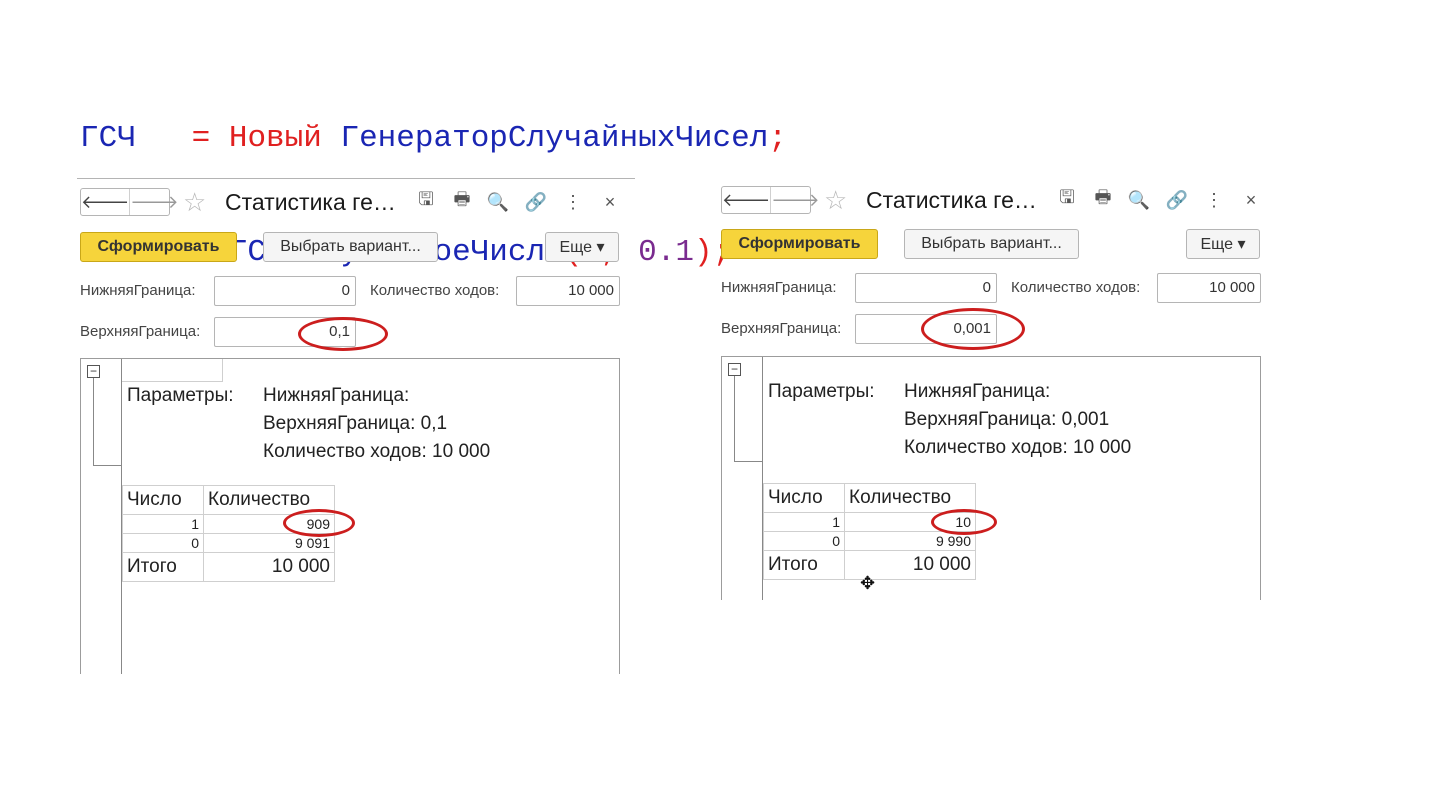 Image resolution: width=1429 pixels, height=804 pixels. I want to click on window-top-border, so click(356, 178).